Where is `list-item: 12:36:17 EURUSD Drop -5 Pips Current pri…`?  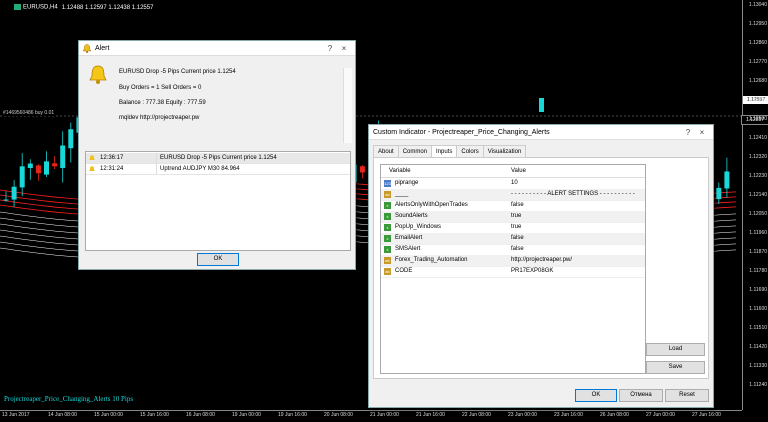
list-item: 12:36:17 EURUSD Drop -5 Pips Current pri… is located at coordinates (218, 158).